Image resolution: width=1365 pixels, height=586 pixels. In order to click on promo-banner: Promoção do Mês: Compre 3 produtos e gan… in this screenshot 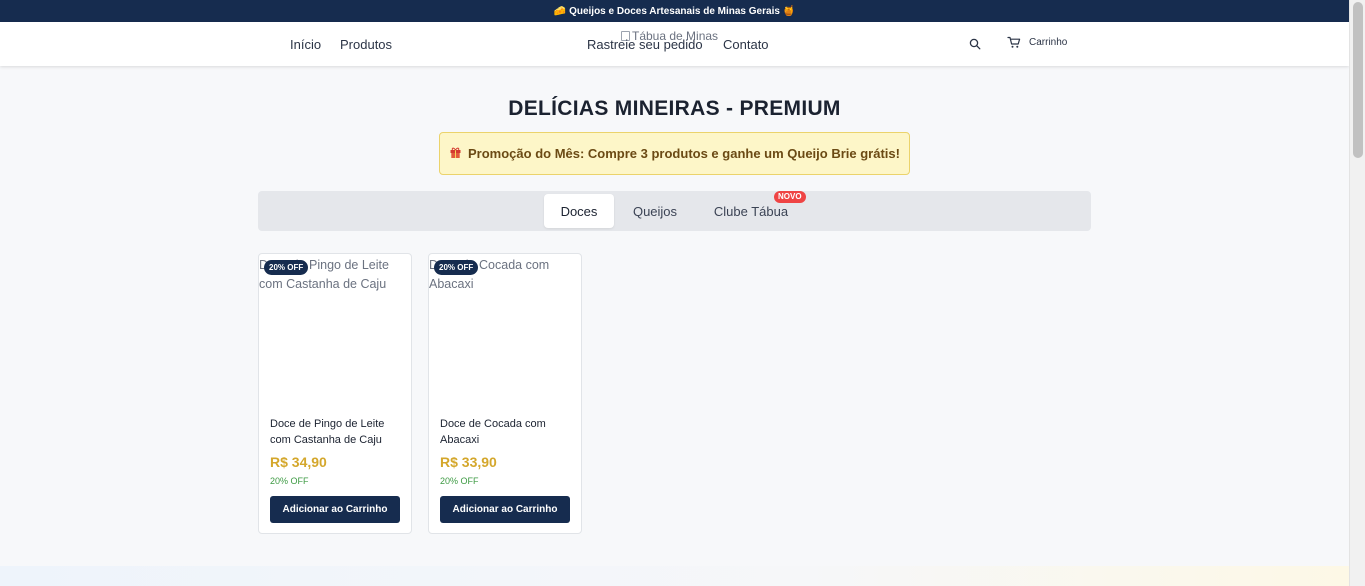, I will do `click(674, 153)`.